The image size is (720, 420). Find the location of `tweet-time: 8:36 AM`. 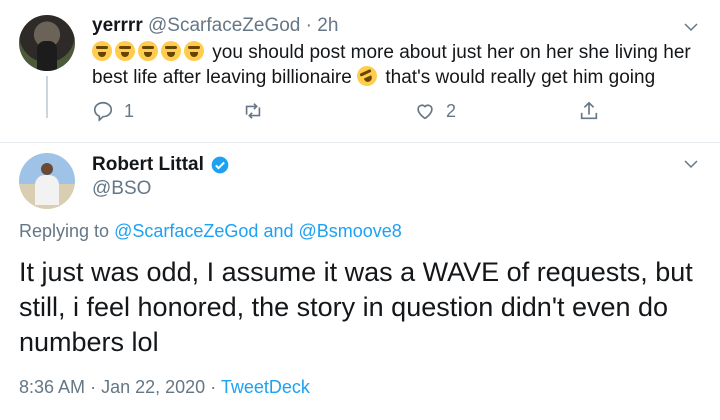

tweet-time: 8:36 AM is located at coordinates (52, 387).